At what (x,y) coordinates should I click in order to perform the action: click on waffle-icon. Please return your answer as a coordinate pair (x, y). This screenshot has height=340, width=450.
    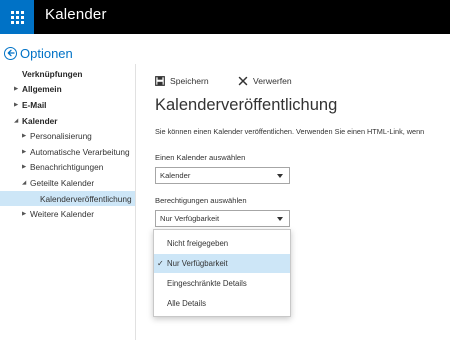
    Looking at the image, I should click on (17, 17).